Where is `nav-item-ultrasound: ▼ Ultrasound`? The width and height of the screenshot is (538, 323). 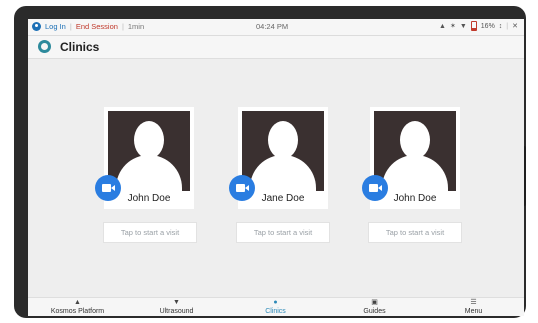
nav-item-ultrasound: ▼ Ultrasound is located at coordinates (176, 307).